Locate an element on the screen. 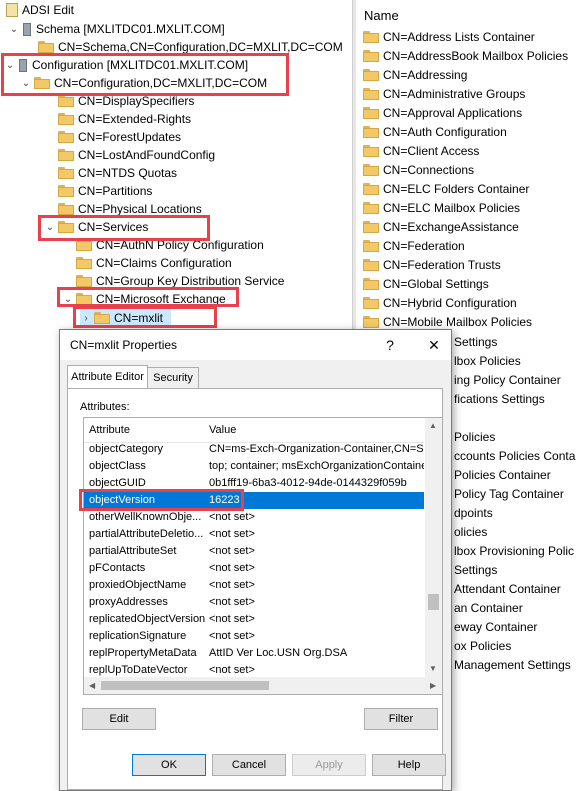  tree-item-schema: ⌄ Schema [MXLITDC01.MXLIT.COM] is located at coordinates (116, 29).